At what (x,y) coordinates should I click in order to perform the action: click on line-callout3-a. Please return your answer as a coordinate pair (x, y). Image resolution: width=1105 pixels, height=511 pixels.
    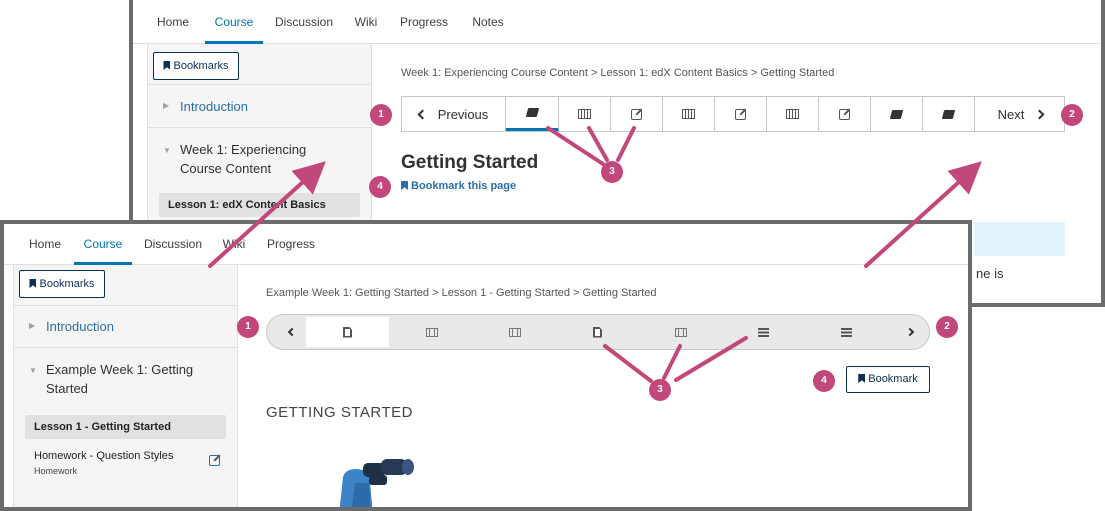
    Looking at the image, I should click on (575, 146).